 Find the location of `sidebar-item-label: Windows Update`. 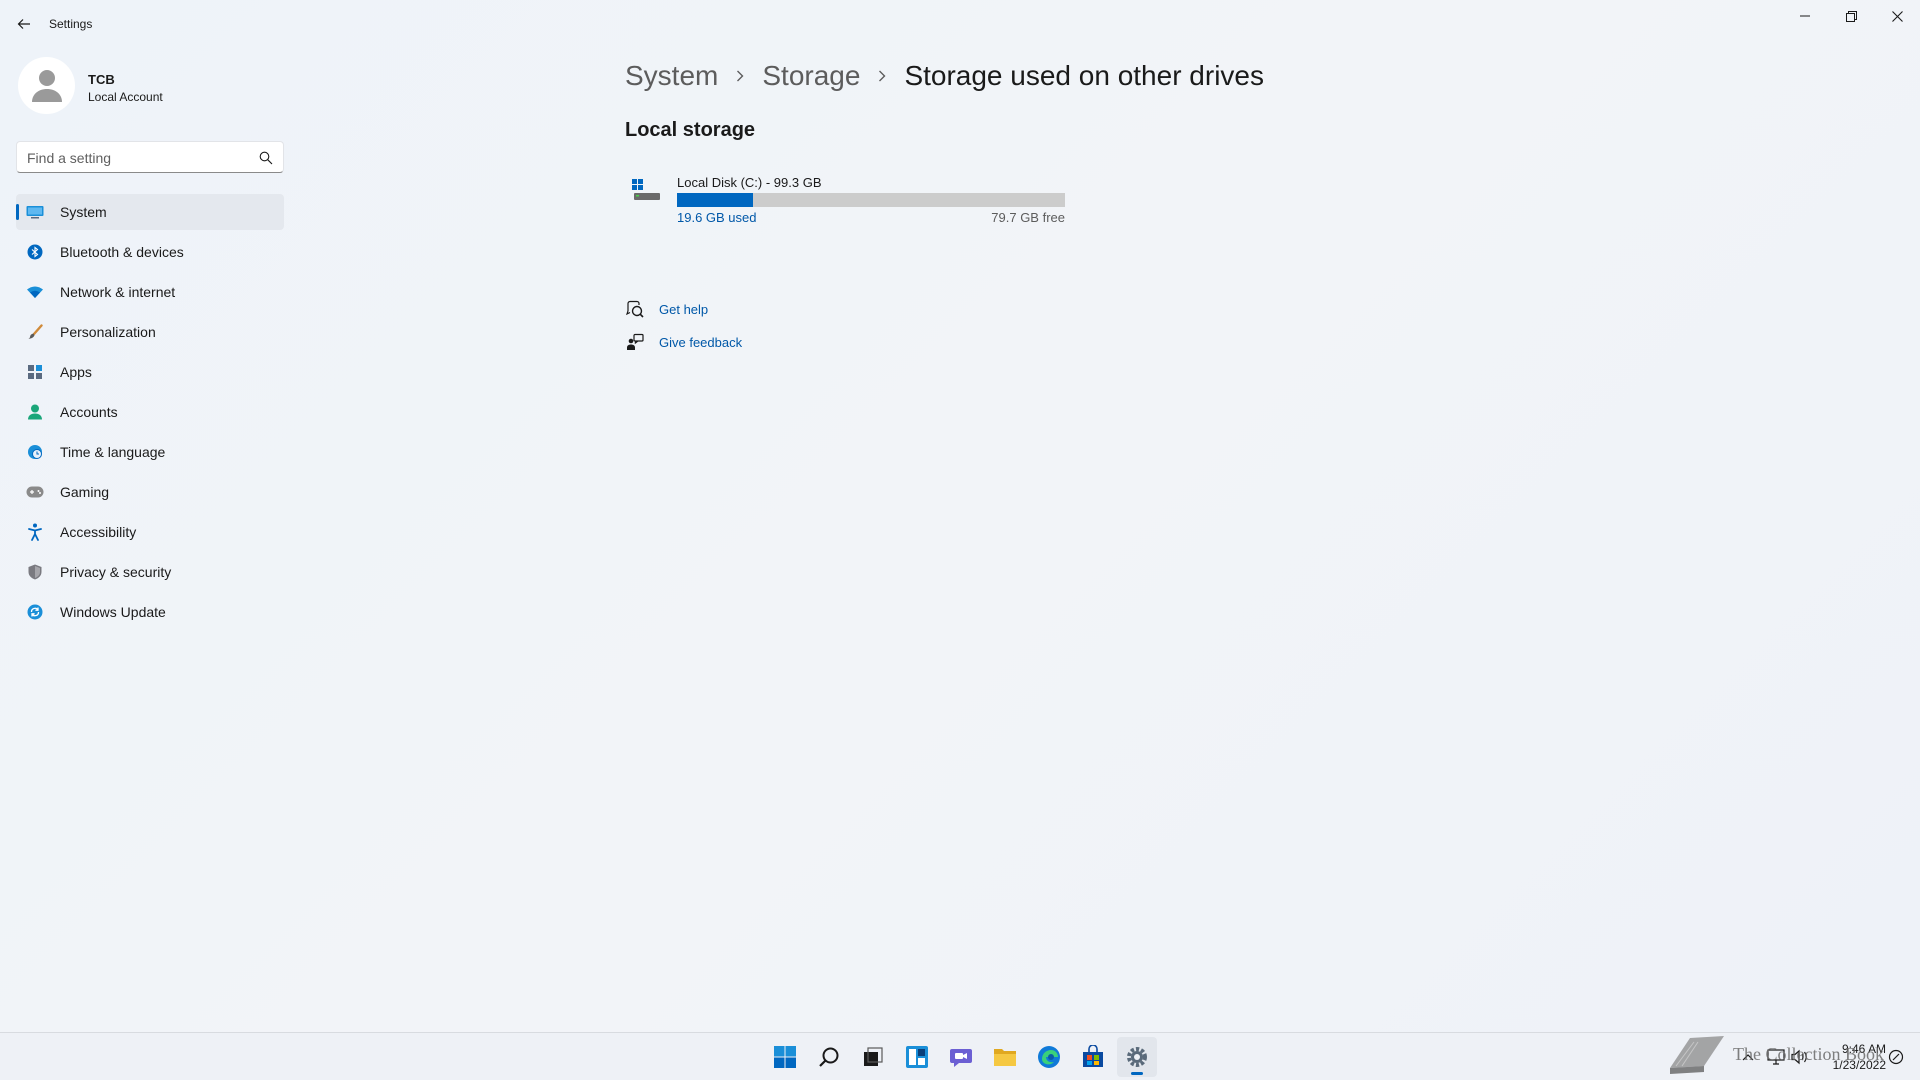

sidebar-item-label: Windows Update is located at coordinates (113, 612).